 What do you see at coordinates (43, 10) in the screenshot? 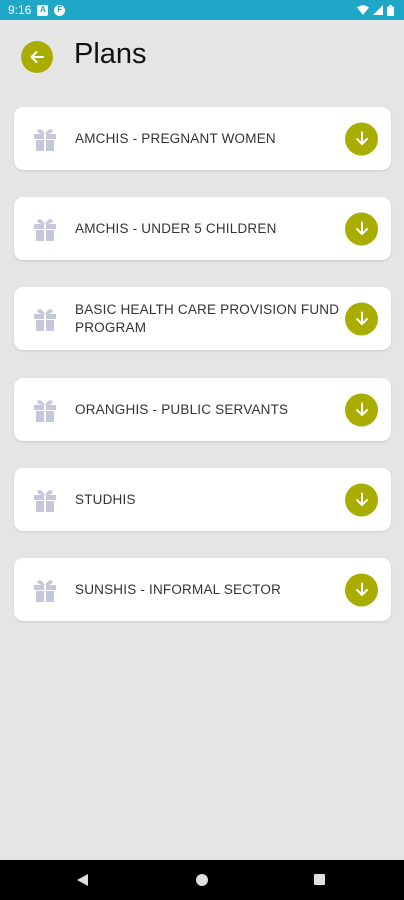
I see `a-badge-icon: A` at bounding box center [43, 10].